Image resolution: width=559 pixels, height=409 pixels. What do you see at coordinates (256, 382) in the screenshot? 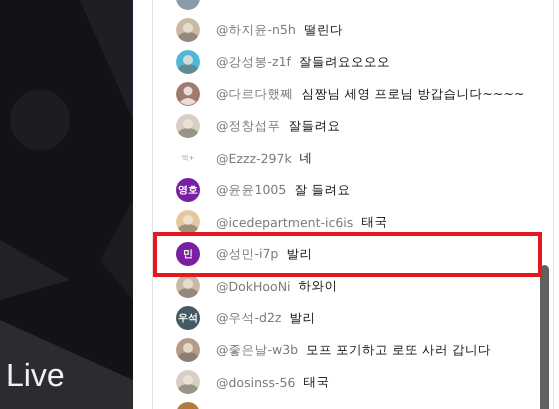
I see `comment-author: @dosinss-56` at bounding box center [256, 382].